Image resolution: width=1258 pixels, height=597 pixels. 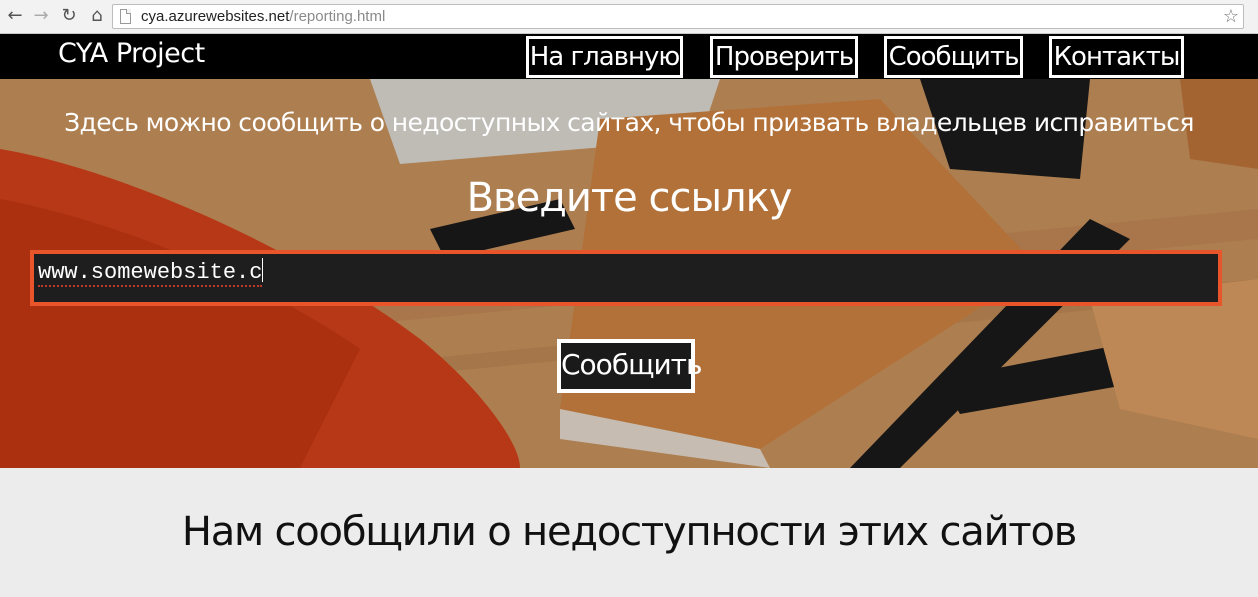 What do you see at coordinates (337, 16) in the screenshot?
I see `url-path: /reporting.html` at bounding box center [337, 16].